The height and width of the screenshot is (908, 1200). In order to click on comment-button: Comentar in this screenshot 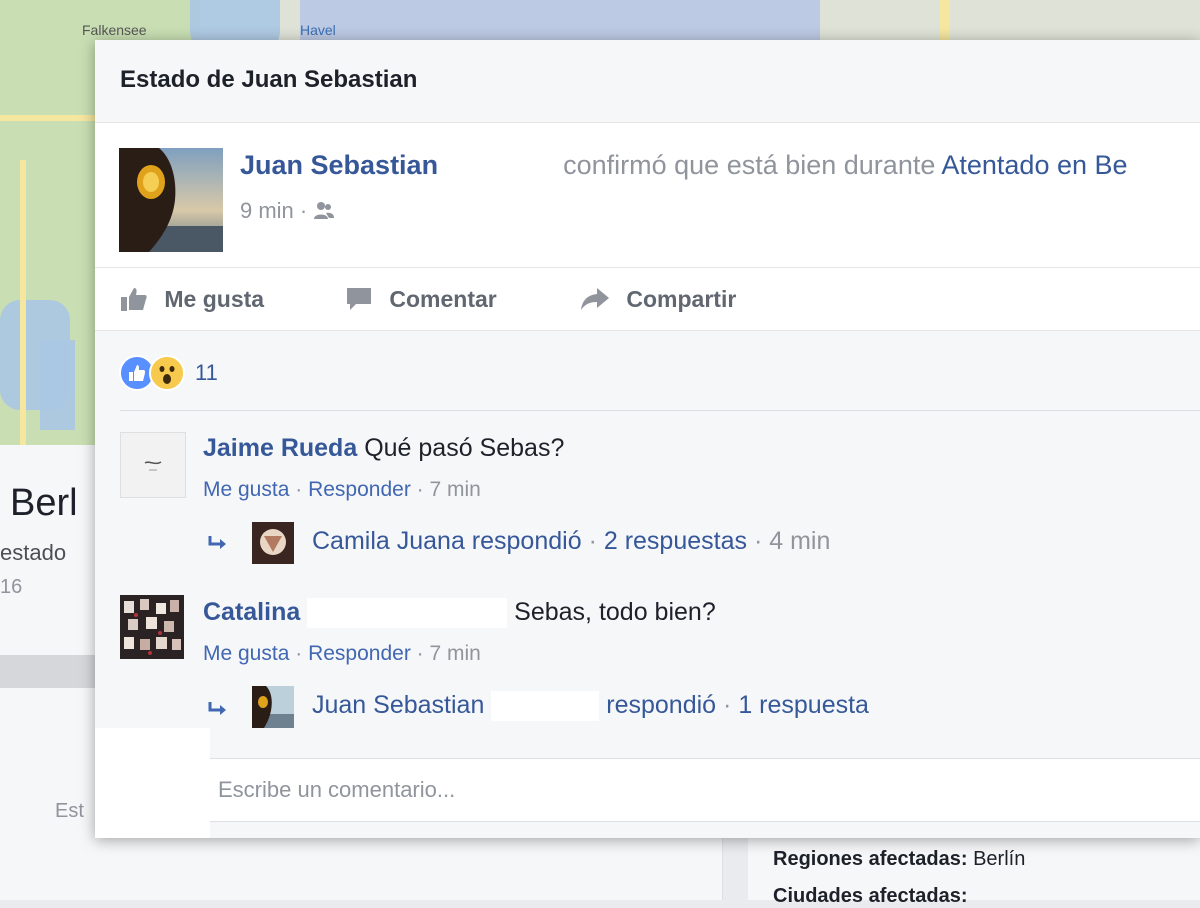, I will do `click(421, 299)`.